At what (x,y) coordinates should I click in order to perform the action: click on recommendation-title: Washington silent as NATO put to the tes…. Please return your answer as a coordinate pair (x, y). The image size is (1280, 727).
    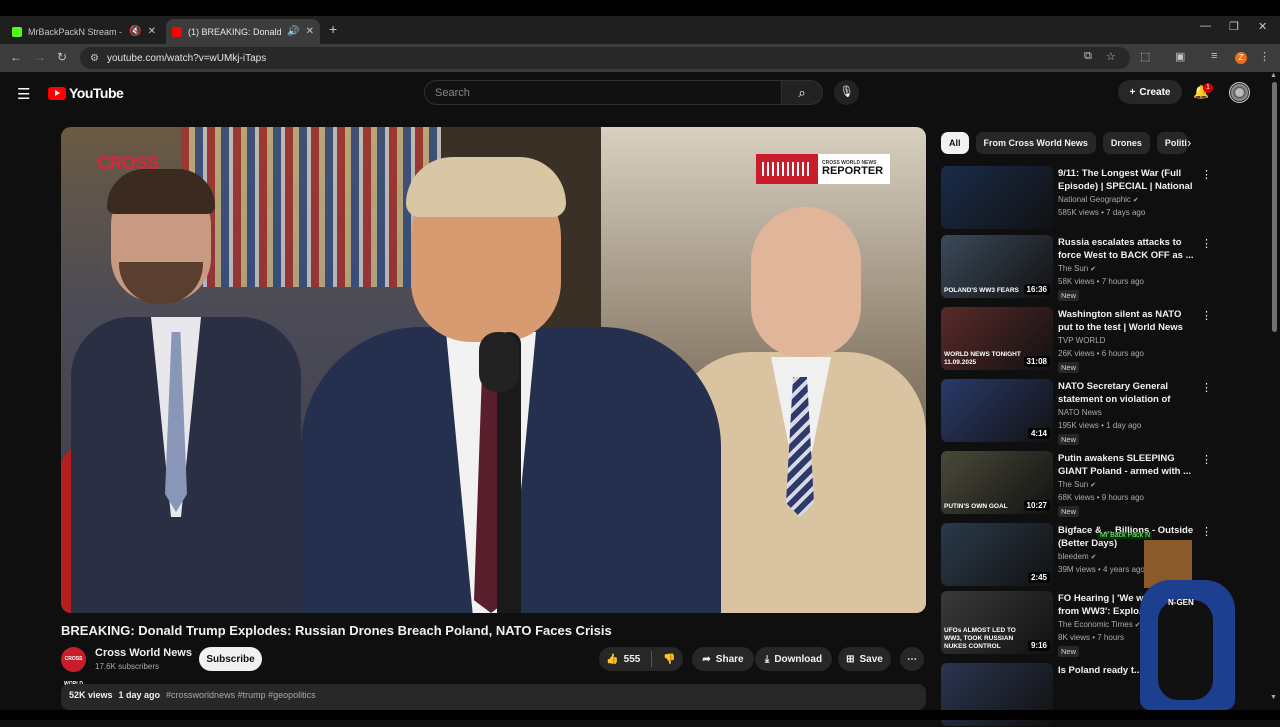
    Looking at the image, I should click on (1127, 321).